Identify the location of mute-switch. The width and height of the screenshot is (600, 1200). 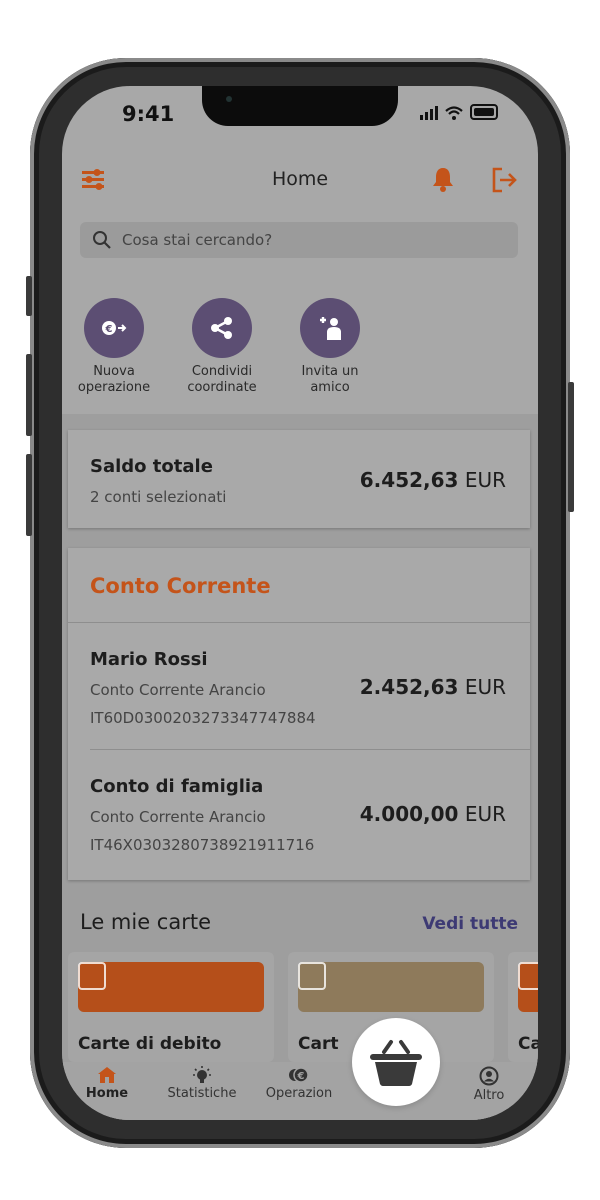
(29, 296).